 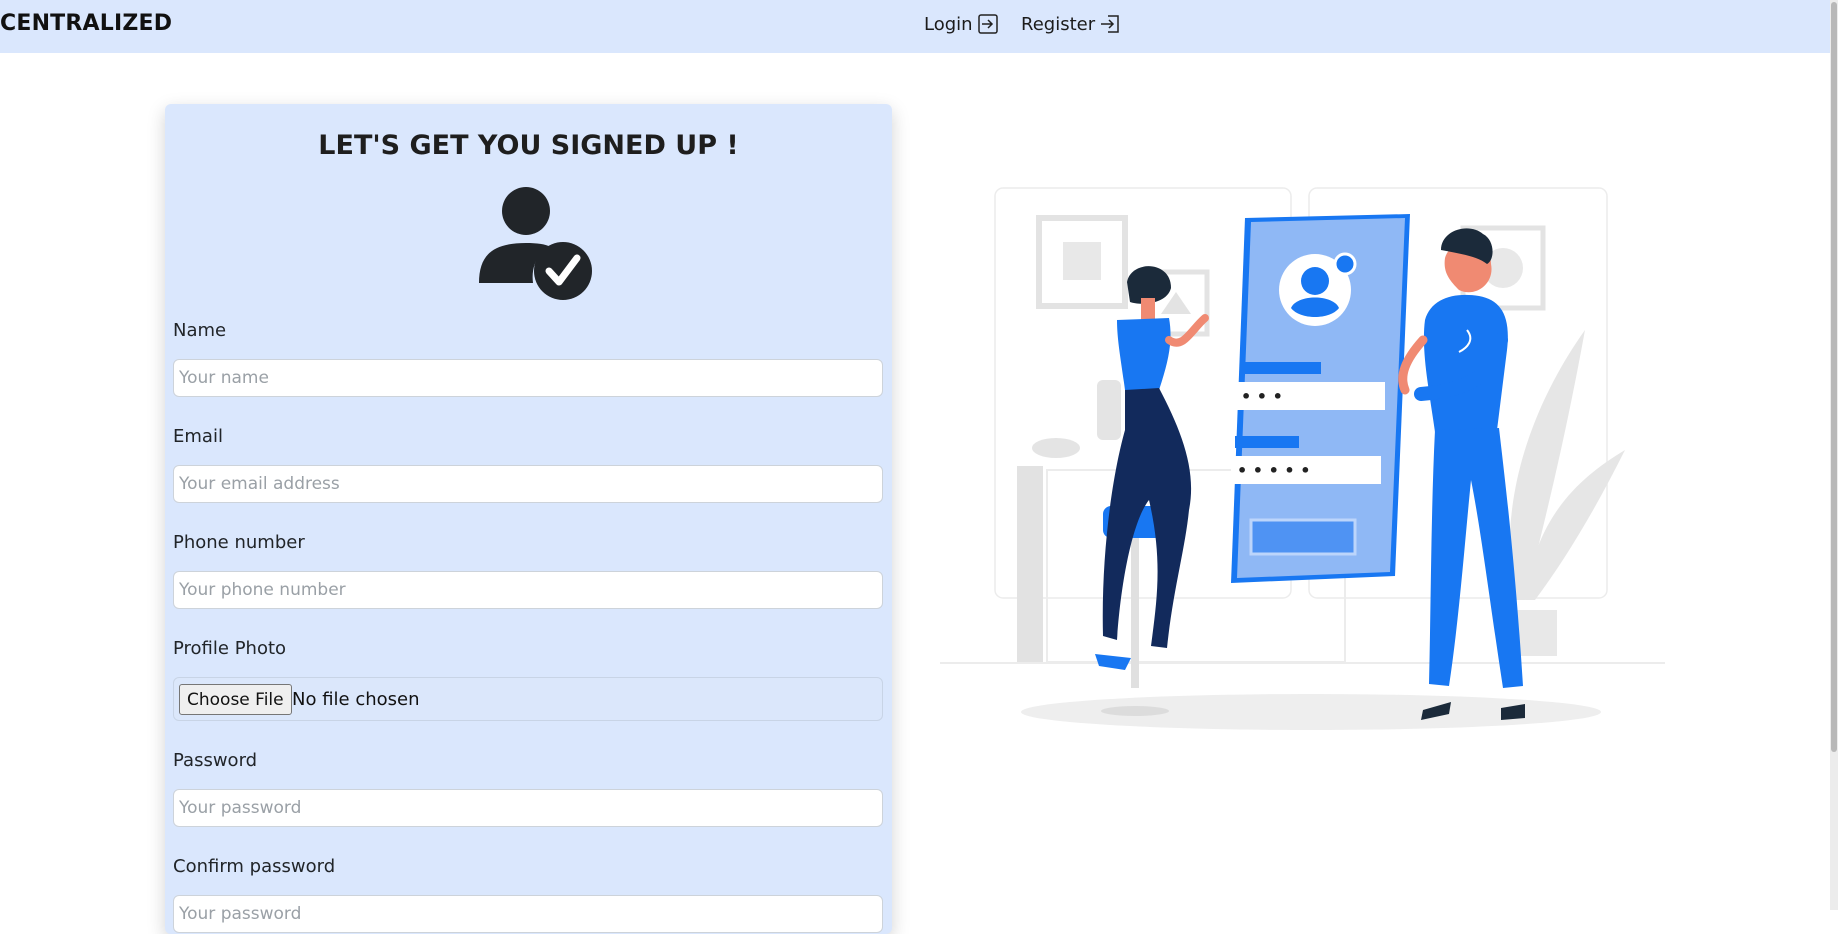 What do you see at coordinates (254, 866) in the screenshot?
I see `confirm-password-label: Confirm password` at bounding box center [254, 866].